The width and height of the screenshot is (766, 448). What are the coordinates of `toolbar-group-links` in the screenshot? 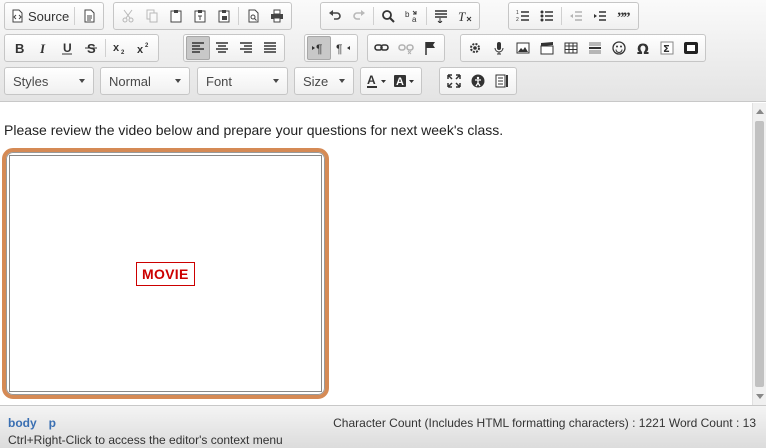 It's located at (406, 48).